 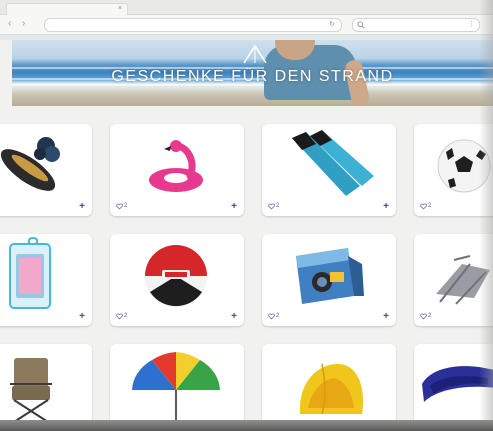 What do you see at coordinates (31, 390) in the screenshot?
I see `product-image-folding-chair` at bounding box center [31, 390].